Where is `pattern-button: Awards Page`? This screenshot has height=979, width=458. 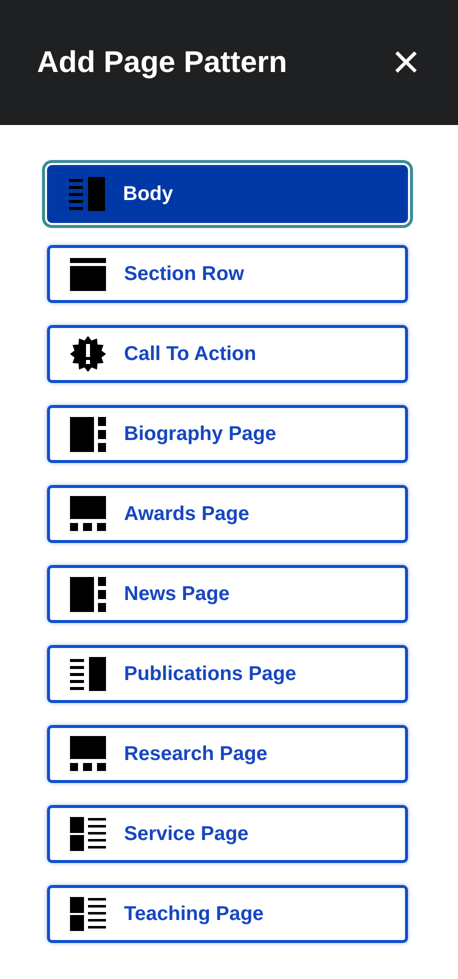
pattern-button: Awards Page is located at coordinates (227, 514).